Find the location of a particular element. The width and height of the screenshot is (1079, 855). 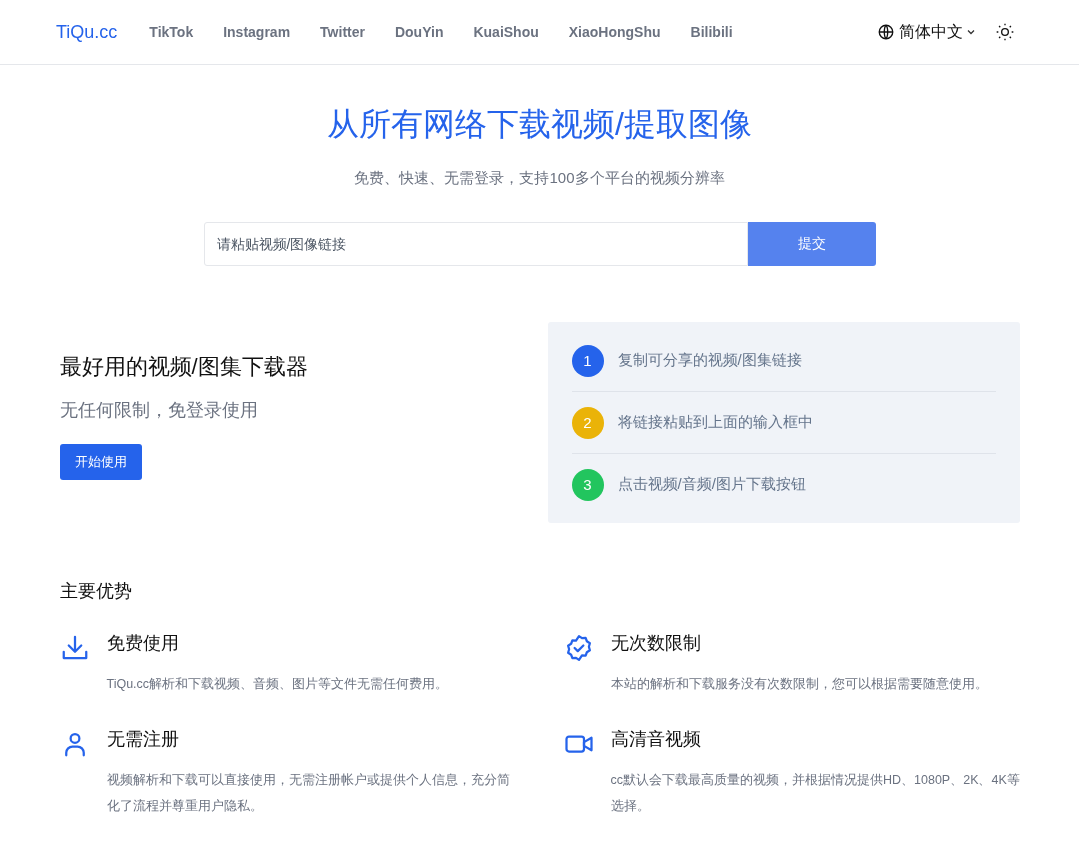

nav-link: KuaiShou is located at coordinates (506, 32).